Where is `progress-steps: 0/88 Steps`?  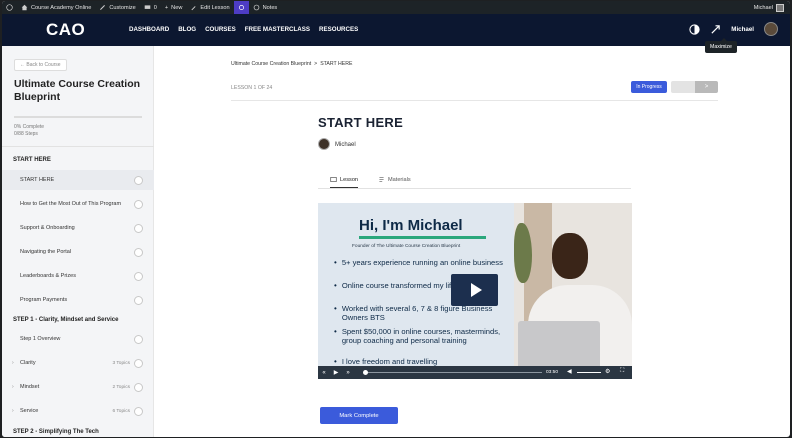
progress-steps: 0/88 Steps is located at coordinates (26, 134).